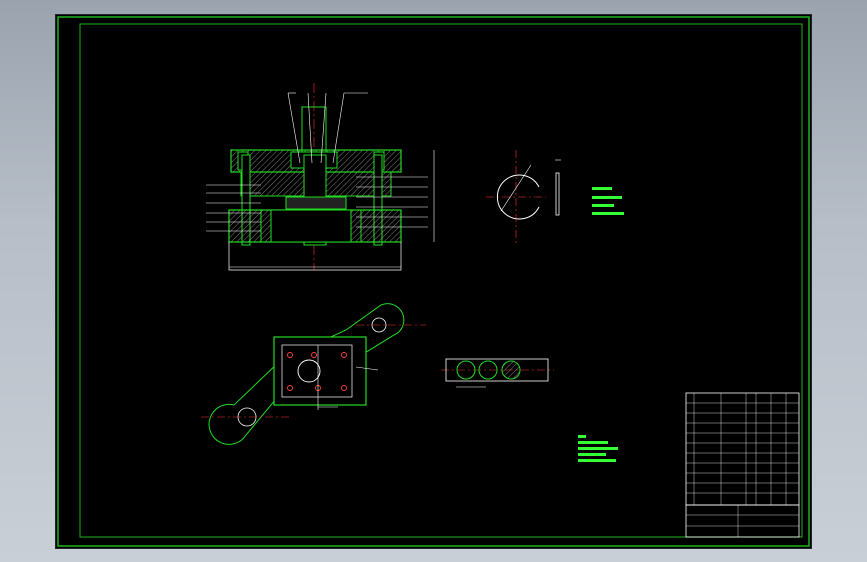 This screenshot has height=562, width=867. What do you see at coordinates (742, 521) in the screenshot?
I see `title-block-frame` at bounding box center [742, 521].